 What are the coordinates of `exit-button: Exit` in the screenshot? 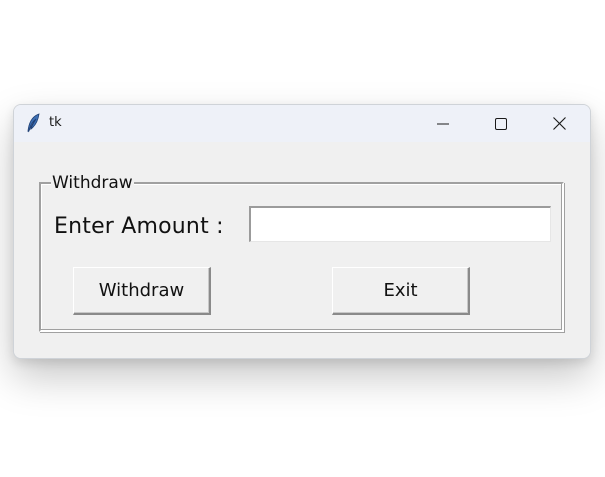 It's located at (401, 291).